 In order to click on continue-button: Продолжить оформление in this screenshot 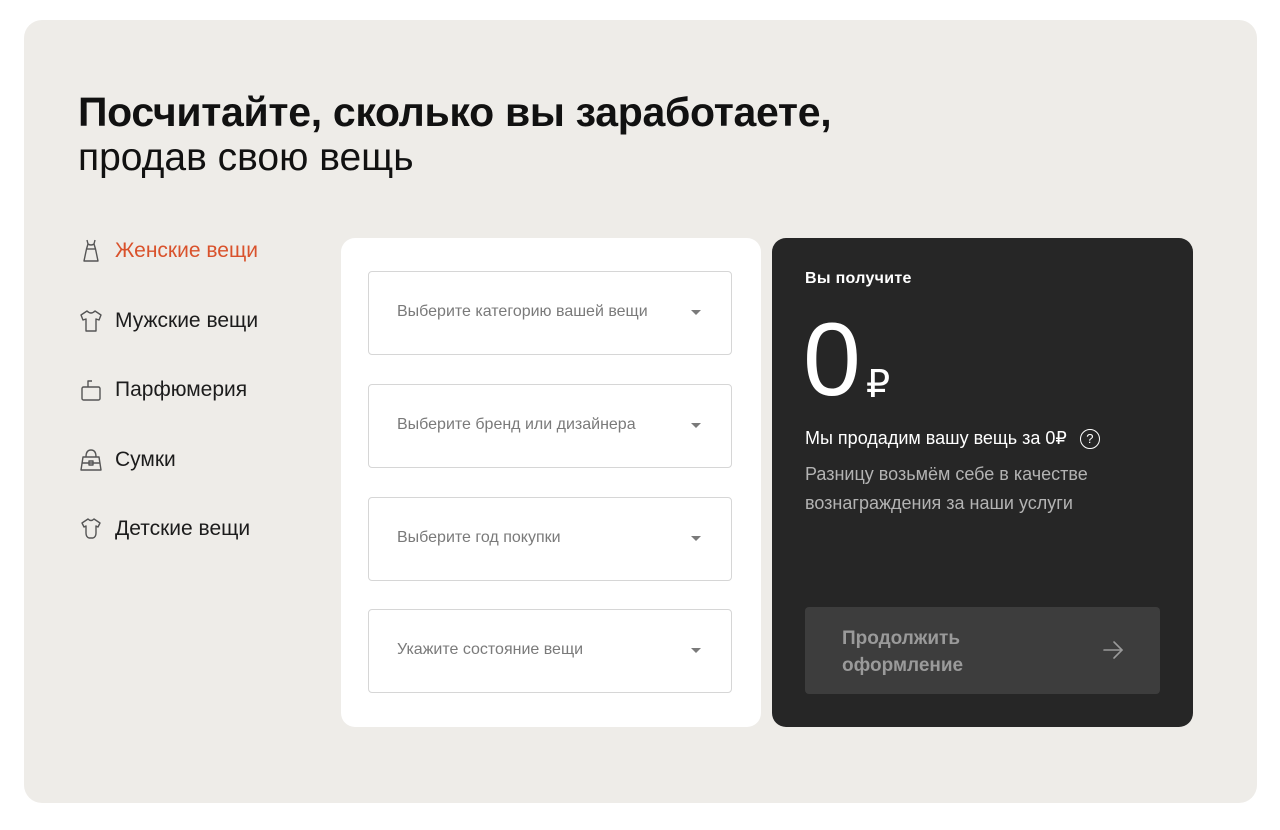, I will do `click(982, 650)`.